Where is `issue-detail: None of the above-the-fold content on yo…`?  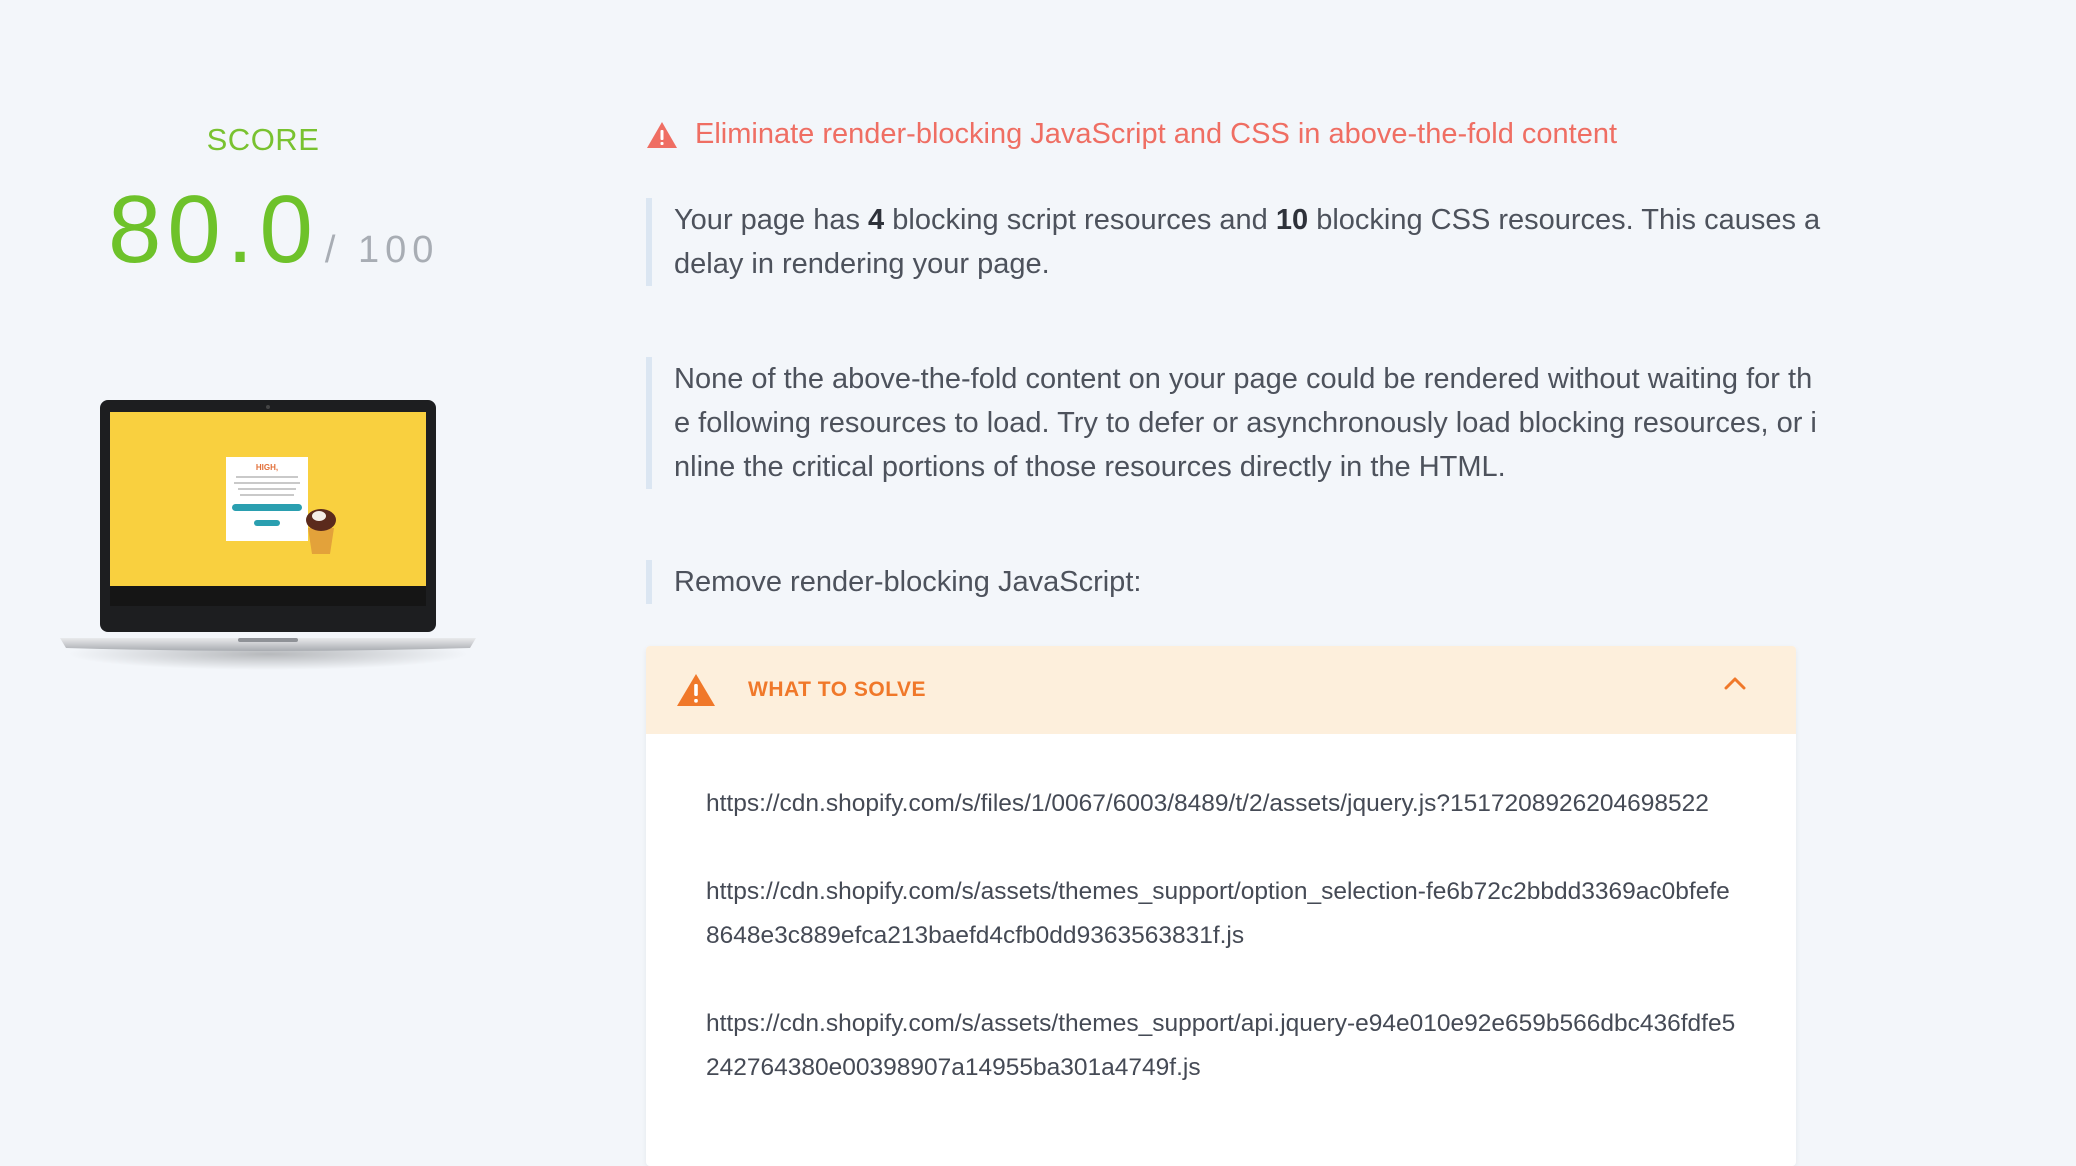
issue-detail: None of the above-the-fold content on yo… is located at coordinates (1235, 423).